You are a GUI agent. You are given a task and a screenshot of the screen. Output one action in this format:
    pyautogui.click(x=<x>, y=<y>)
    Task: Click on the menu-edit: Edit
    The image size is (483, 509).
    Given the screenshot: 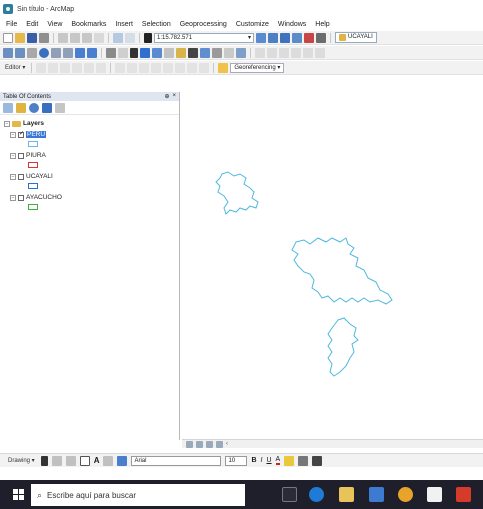 What is the action you would take?
    pyautogui.click(x=32, y=24)
    